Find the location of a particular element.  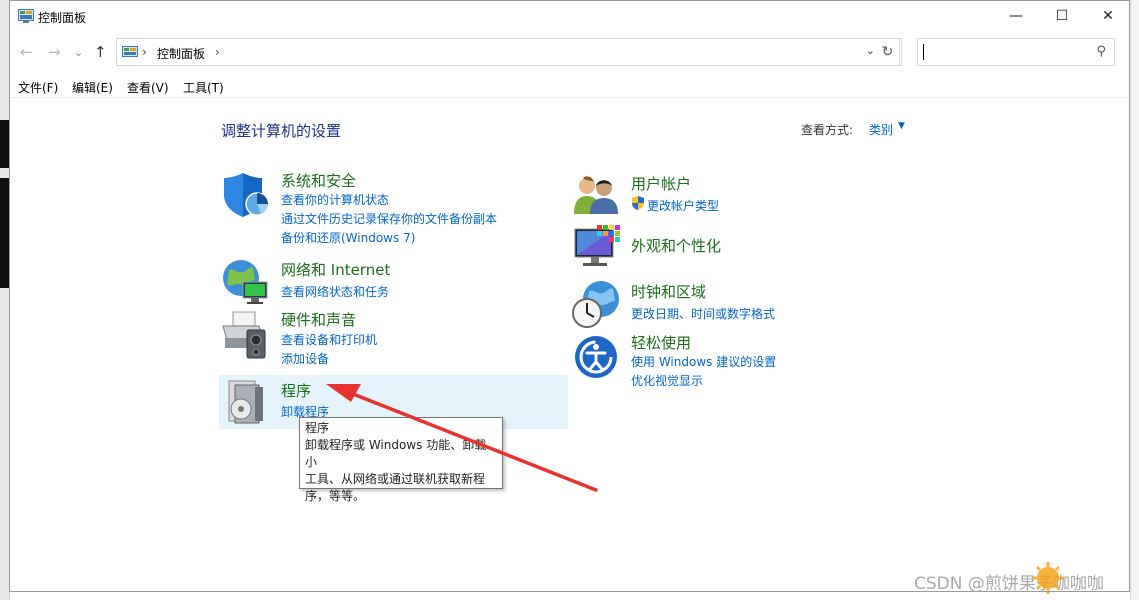

network-globe-icon is located at coordinates (245, 282).